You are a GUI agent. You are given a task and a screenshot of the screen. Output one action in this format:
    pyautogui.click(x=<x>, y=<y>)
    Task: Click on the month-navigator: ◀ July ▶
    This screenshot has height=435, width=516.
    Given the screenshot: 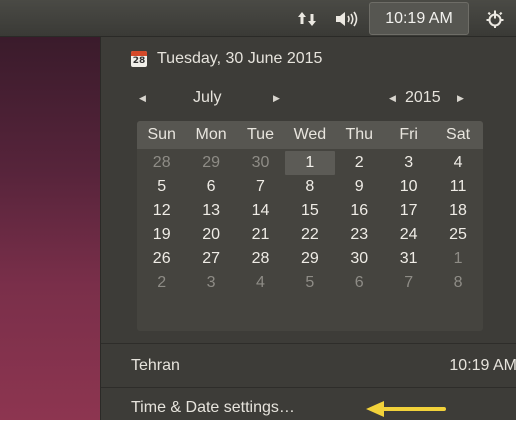 What is the action you would take?
    pyautogui.click(x=212, y=98)
    